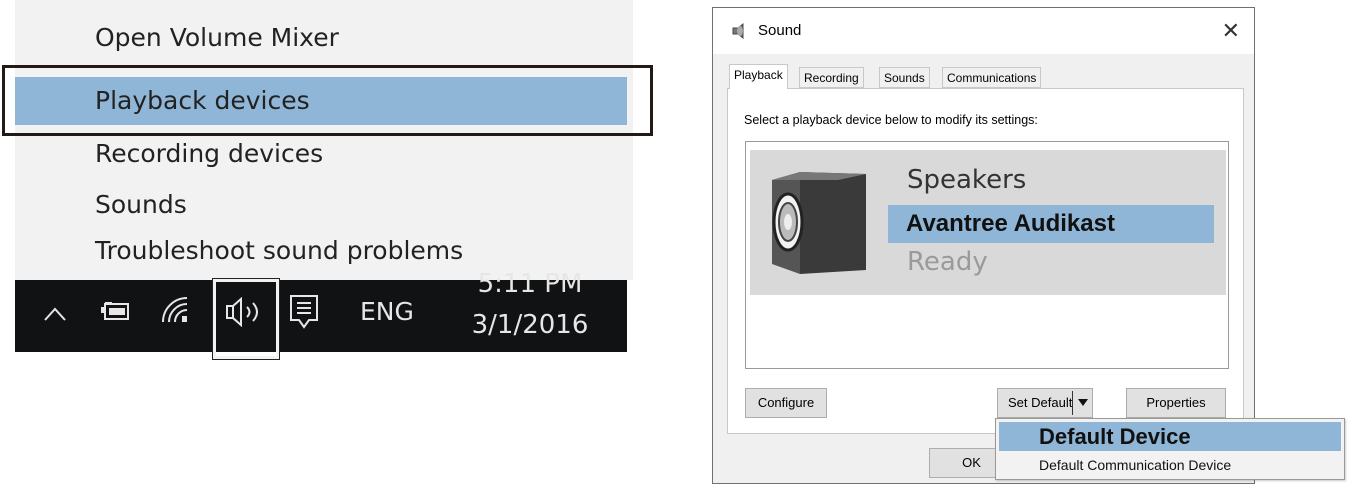 The width and height of the screenshot is (1351, 487). What do you see at coordinates (530, 325) in the screenshot?
I see `clock-date: 3/1/2016` at bounding box center [530, 325].